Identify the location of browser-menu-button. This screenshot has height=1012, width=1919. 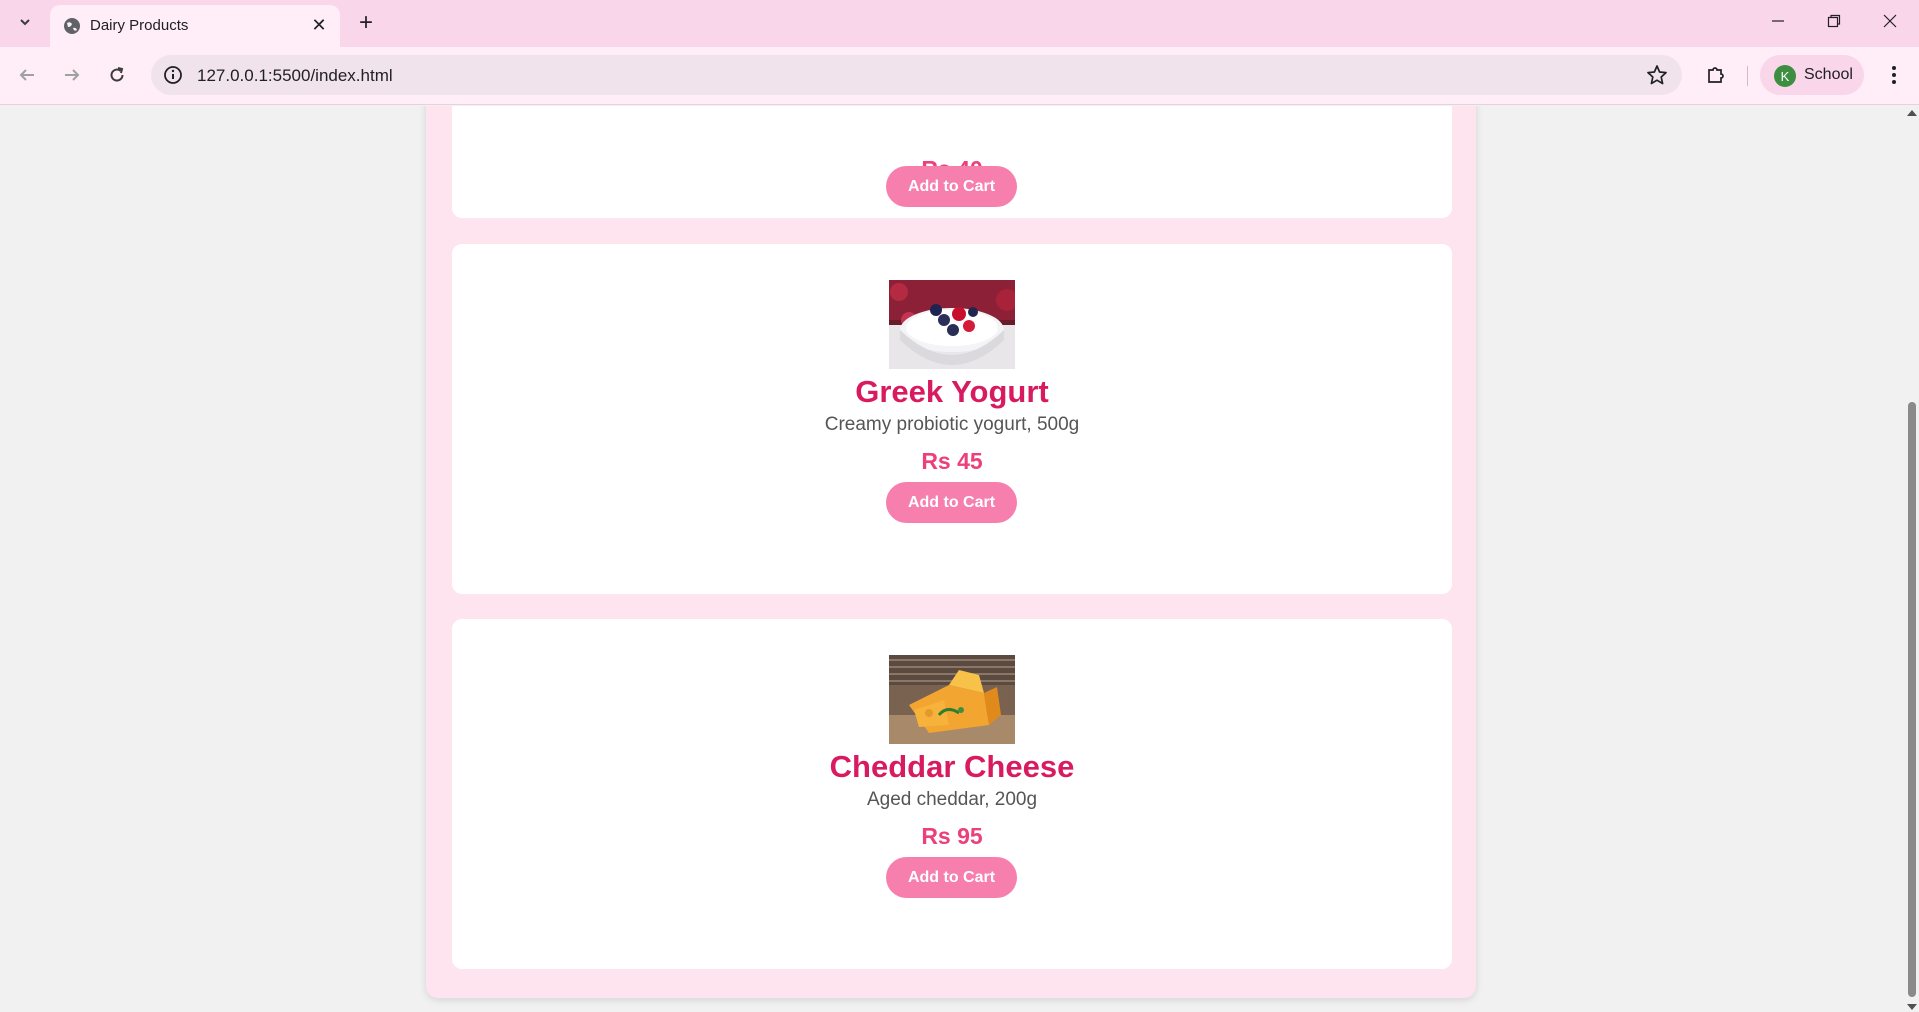
(1894, 75).